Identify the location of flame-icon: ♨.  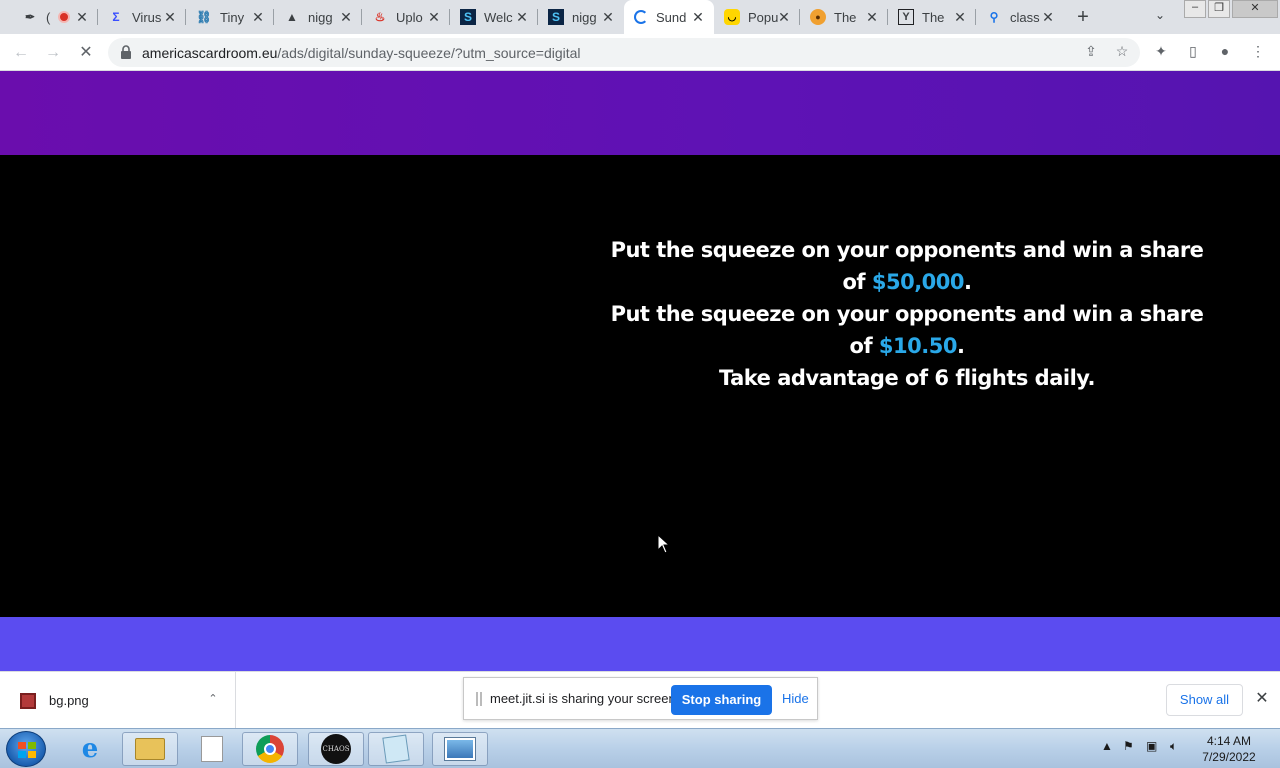
(380, 17).